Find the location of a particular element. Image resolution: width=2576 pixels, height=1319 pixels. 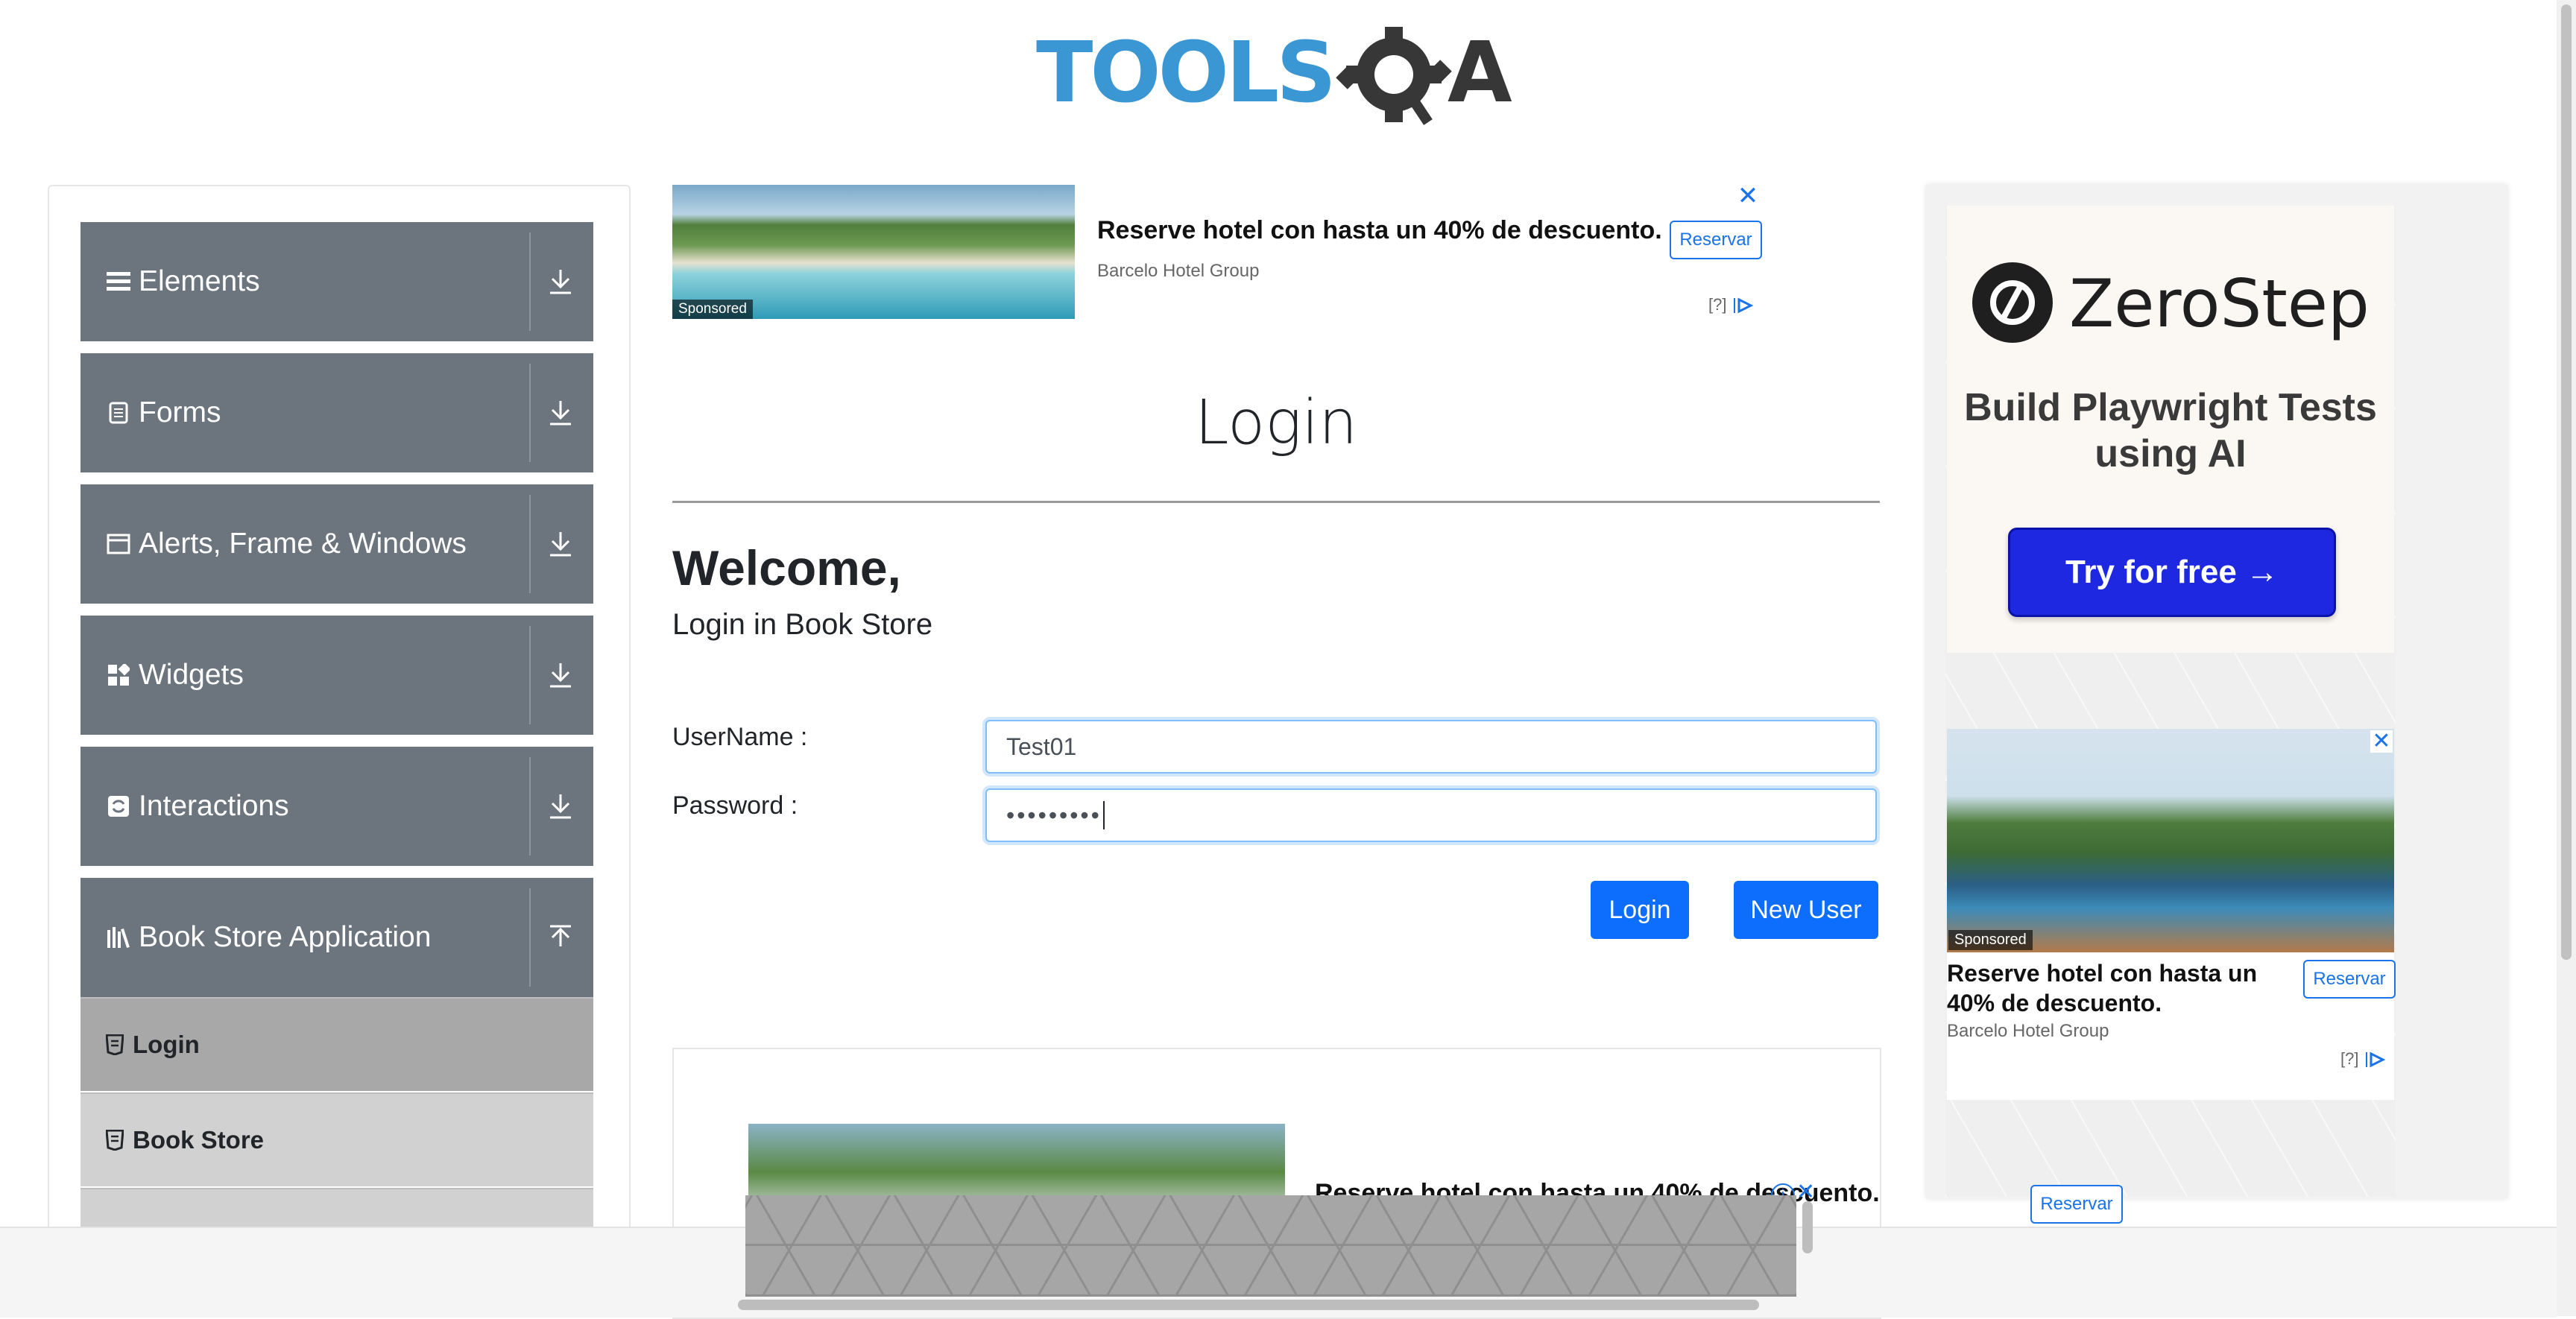

library-icon is located at coordinates (118, 937).